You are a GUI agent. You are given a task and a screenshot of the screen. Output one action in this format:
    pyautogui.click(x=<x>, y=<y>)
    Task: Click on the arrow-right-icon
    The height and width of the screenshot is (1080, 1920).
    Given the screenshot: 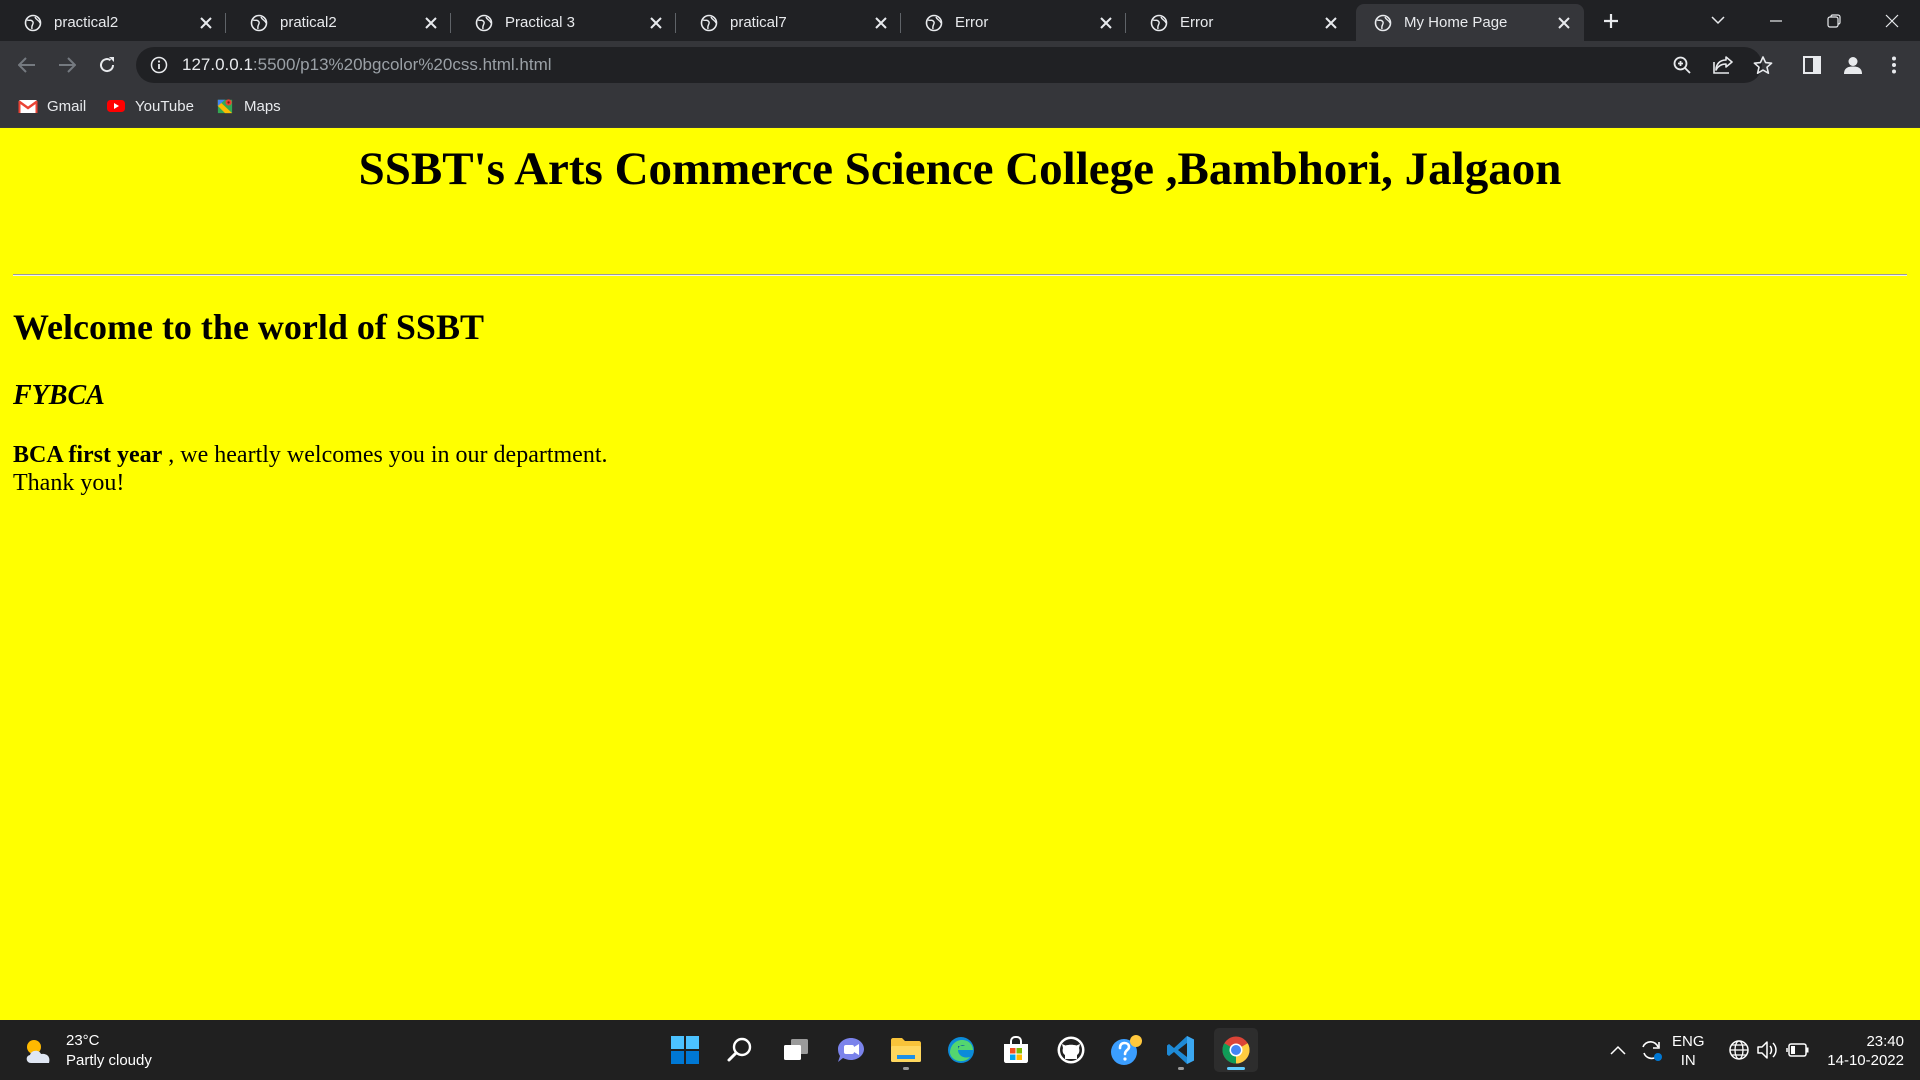 What is the action you would take?
    pyautogui.click(x=67, y=65)
    